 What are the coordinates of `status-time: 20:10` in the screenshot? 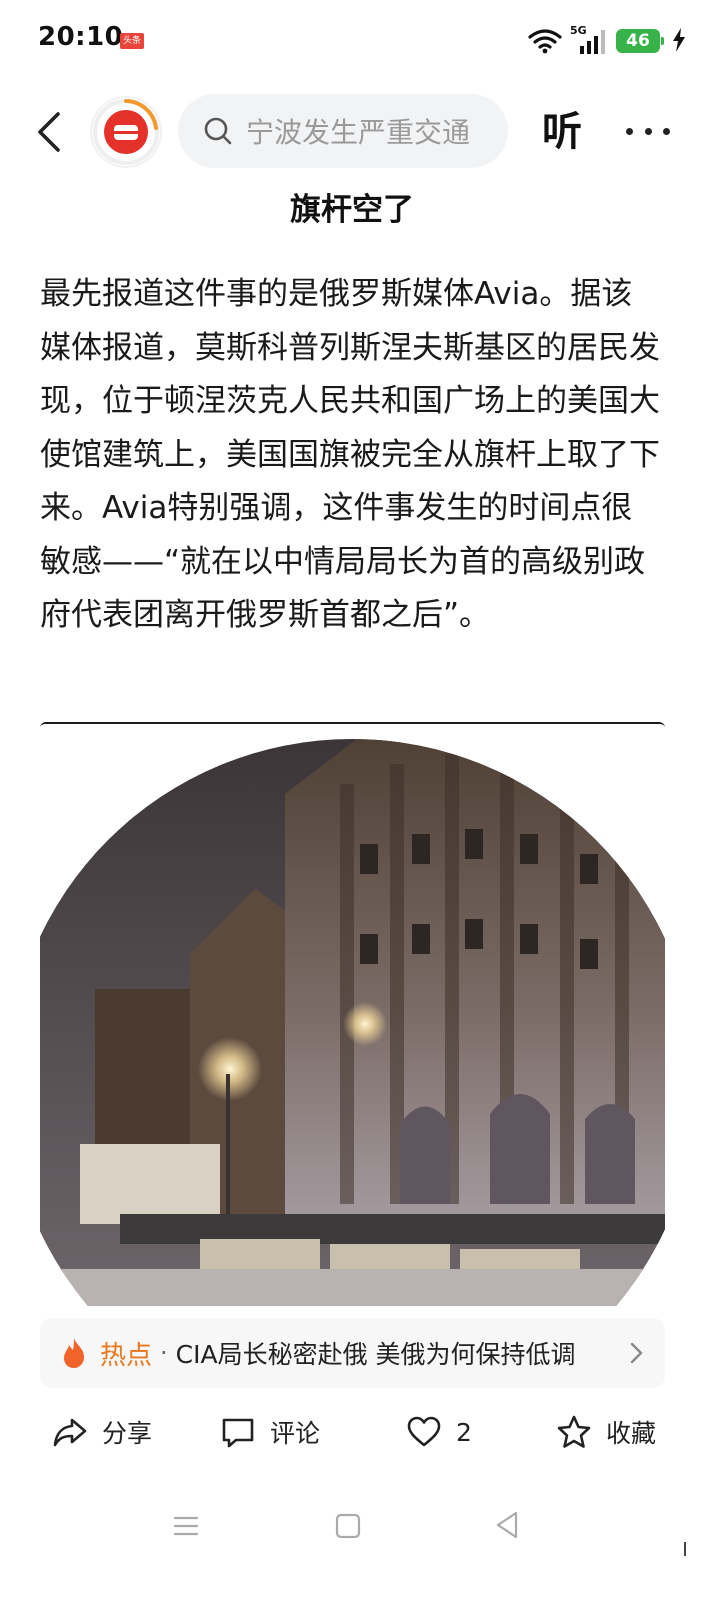 It's located at (81, 37).